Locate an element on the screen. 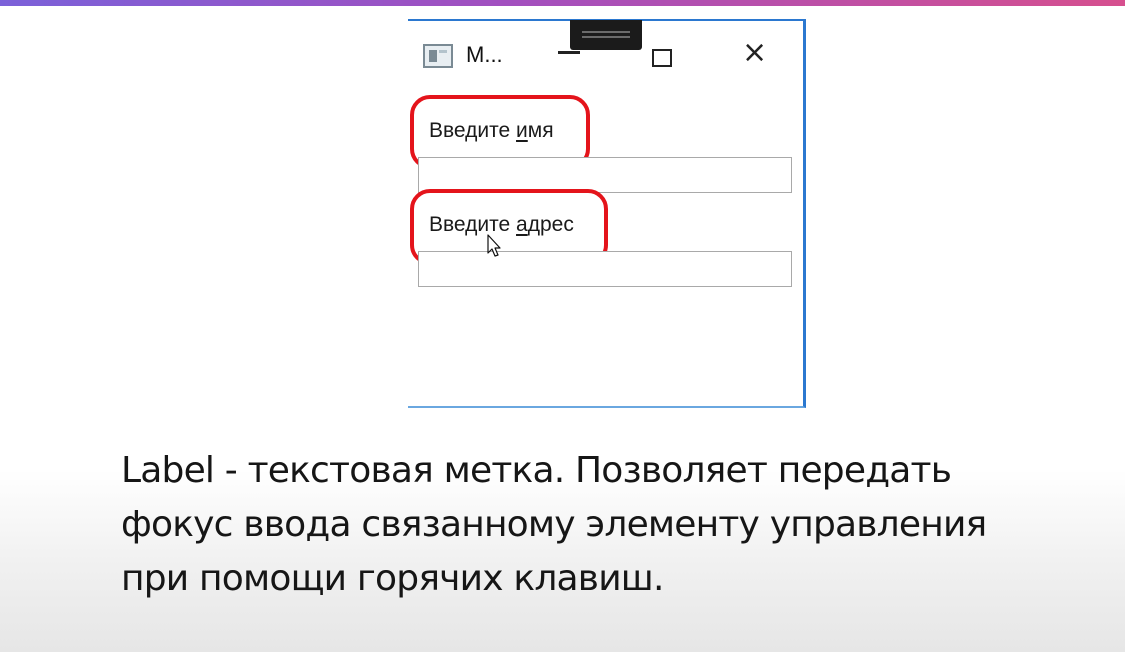  maximize-icon is located at coordinates (662, 58).